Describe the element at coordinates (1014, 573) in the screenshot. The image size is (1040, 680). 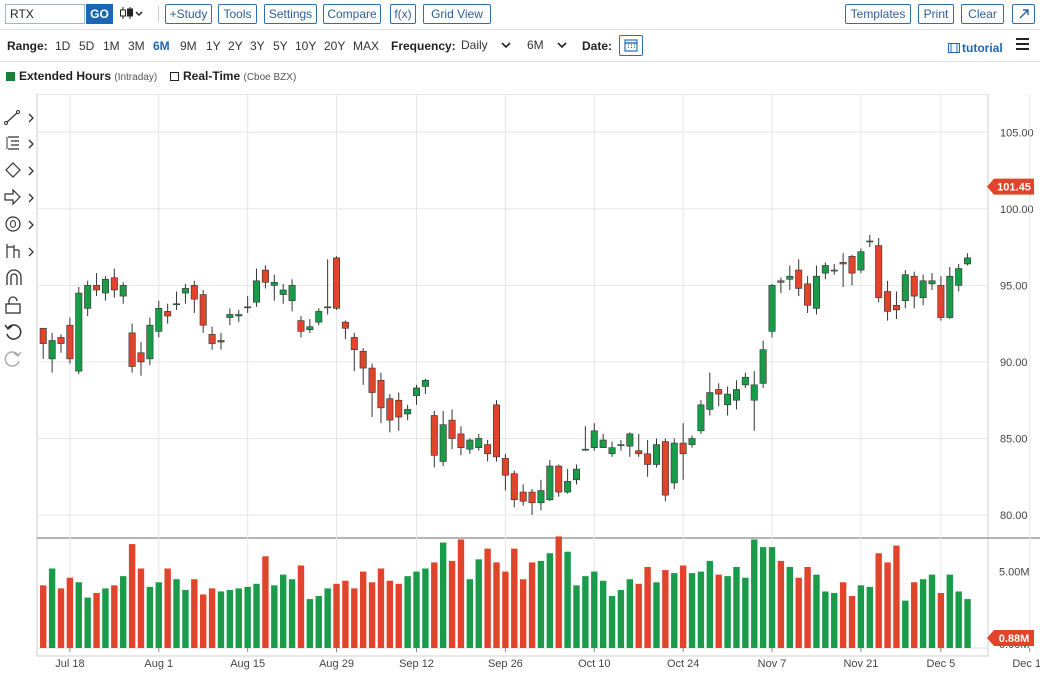
I see `volume-tick-label: 5.00M` at that location.